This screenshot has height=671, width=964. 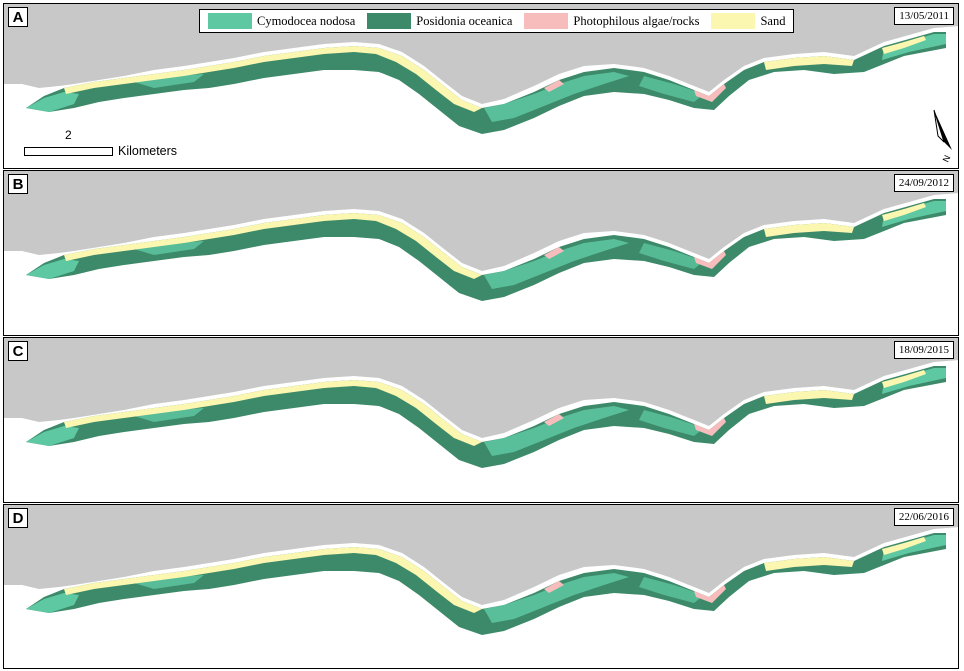 What do you see at coordinates (18, 17) in the screenshot?
I see `panel-letter: A` at bounding box center [18, 17].